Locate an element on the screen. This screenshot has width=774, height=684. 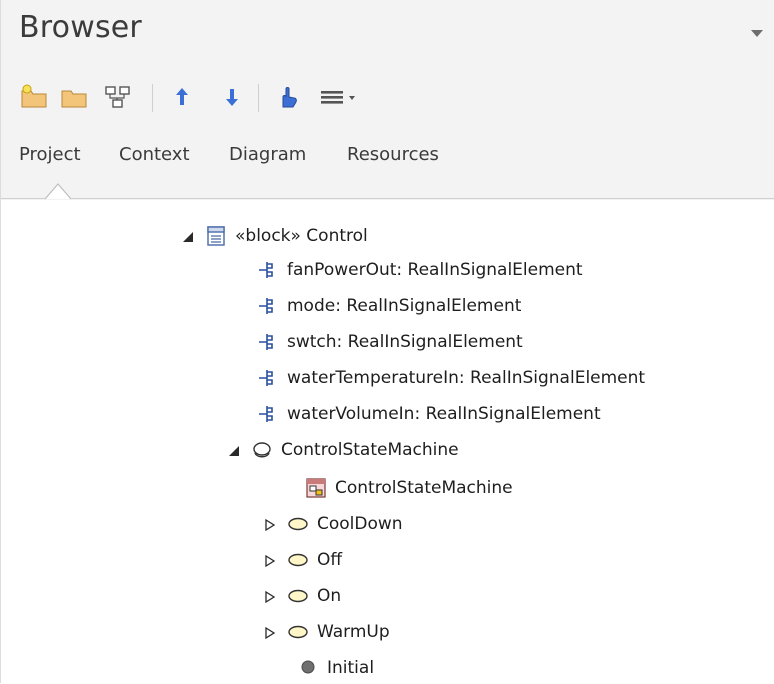
state-diagram-icon is located at coordinates (316, 488).